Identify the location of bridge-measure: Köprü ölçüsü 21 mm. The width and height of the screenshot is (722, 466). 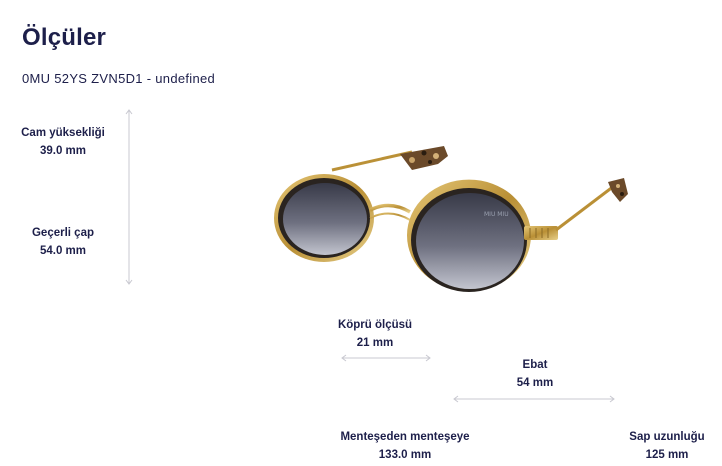
(375, 334).